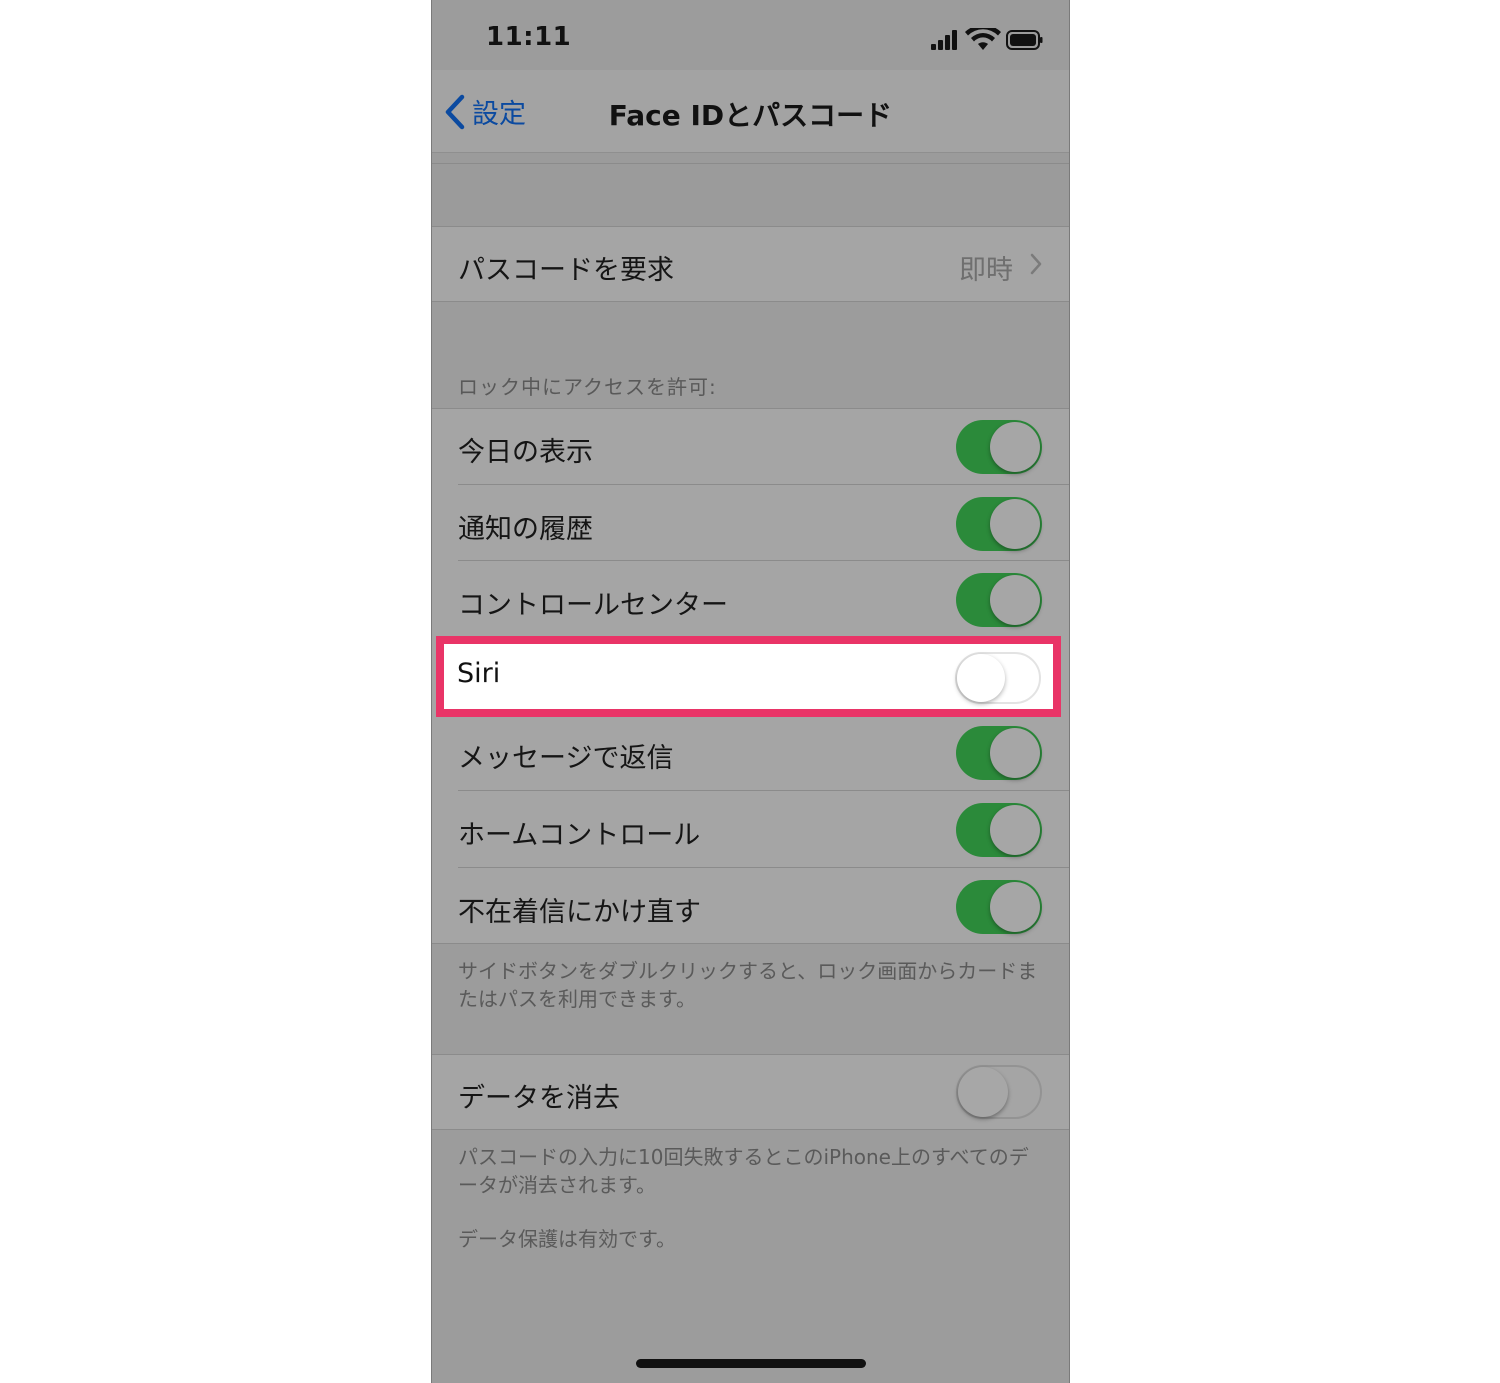  Describe the element at coordinates (529, 37) in the screenshot. I see `status-time: 11:11` at that location.